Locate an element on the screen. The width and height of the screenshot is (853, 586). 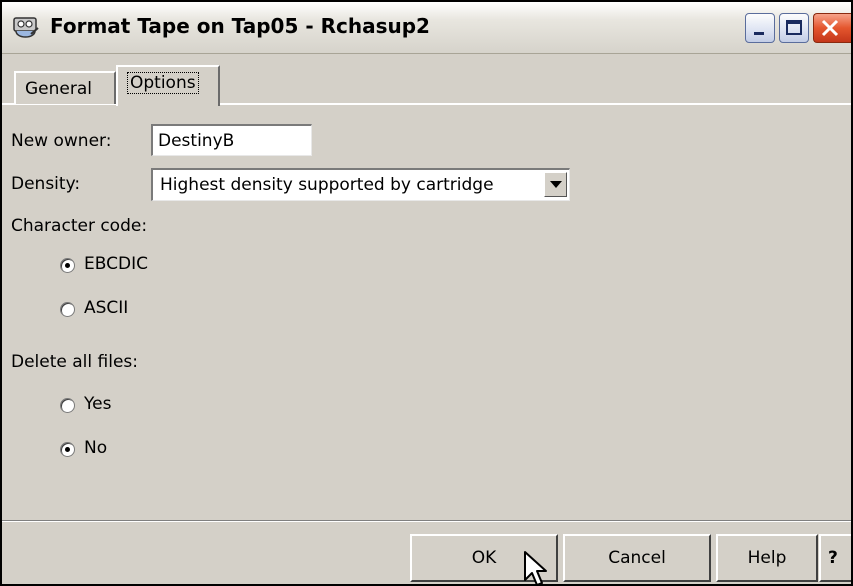
tab-options-label: Options is located at coordinates (163, 83).